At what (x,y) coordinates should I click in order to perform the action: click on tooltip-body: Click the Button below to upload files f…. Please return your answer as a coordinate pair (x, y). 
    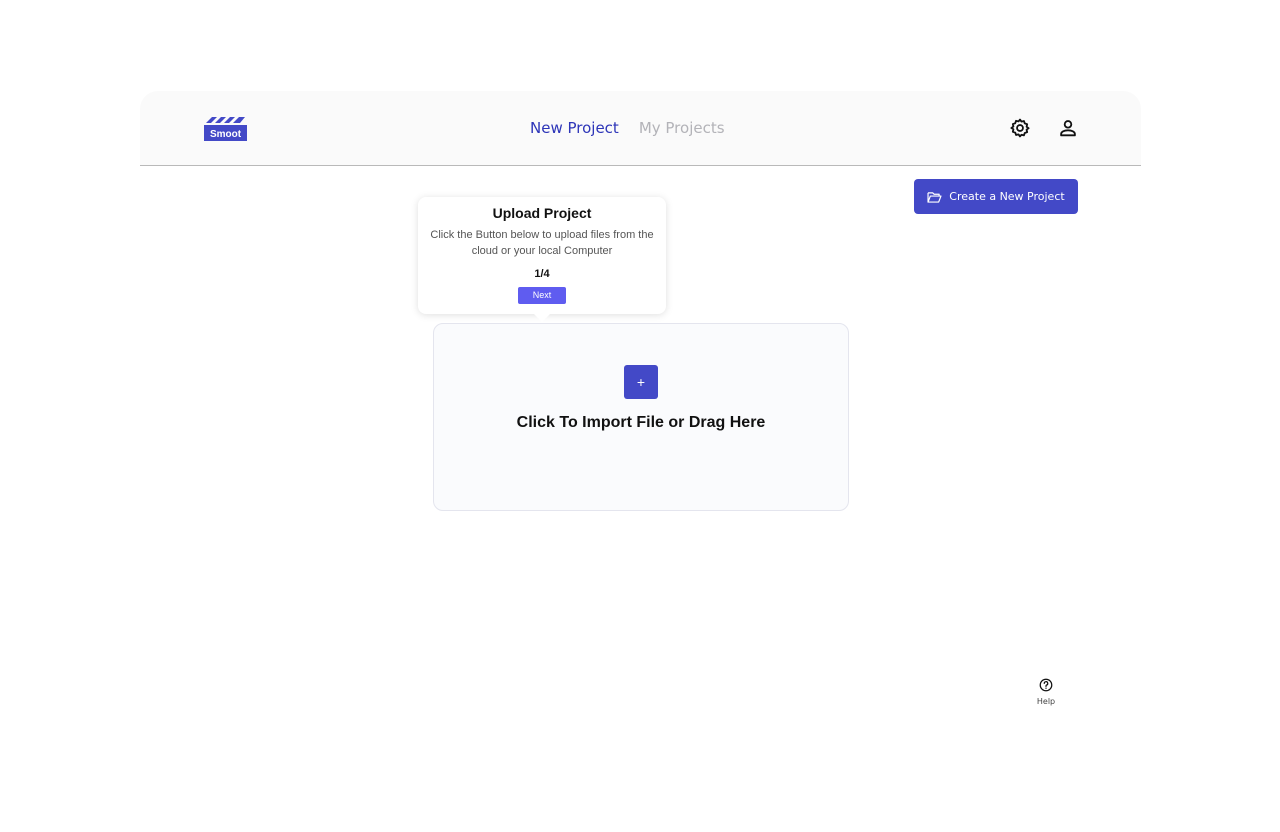
    Looking at the image, I should click on (542, 243).